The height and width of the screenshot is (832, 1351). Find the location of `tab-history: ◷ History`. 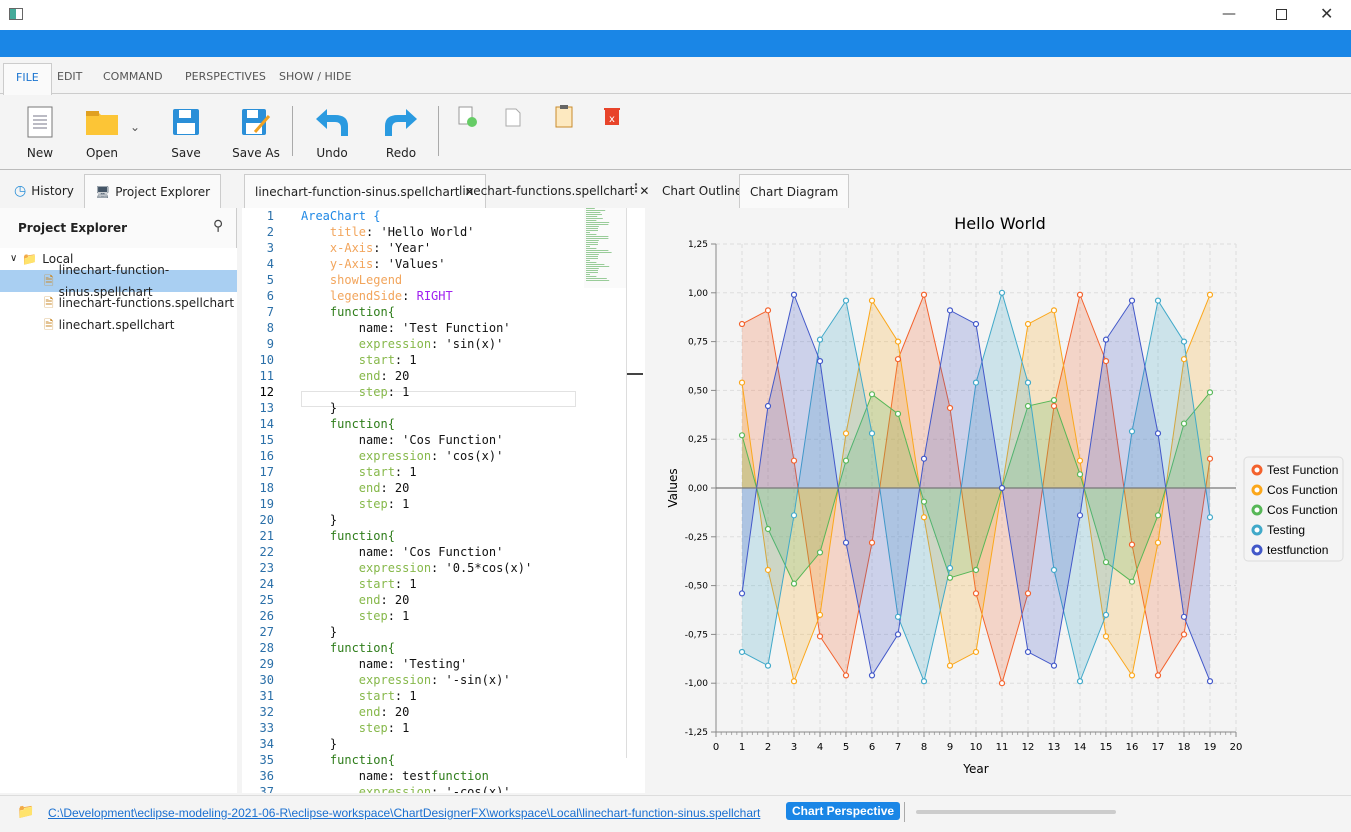

tab-history: ◷ History is located at coordinates (44, 191).